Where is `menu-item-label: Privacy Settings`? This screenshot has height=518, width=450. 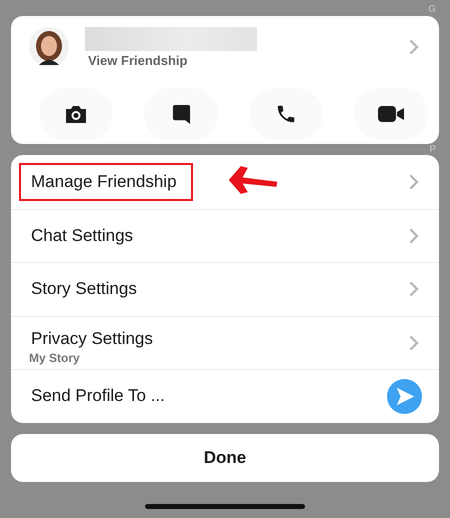
menu-item-label: Privacy Settings is located at coordinates (92, 339).